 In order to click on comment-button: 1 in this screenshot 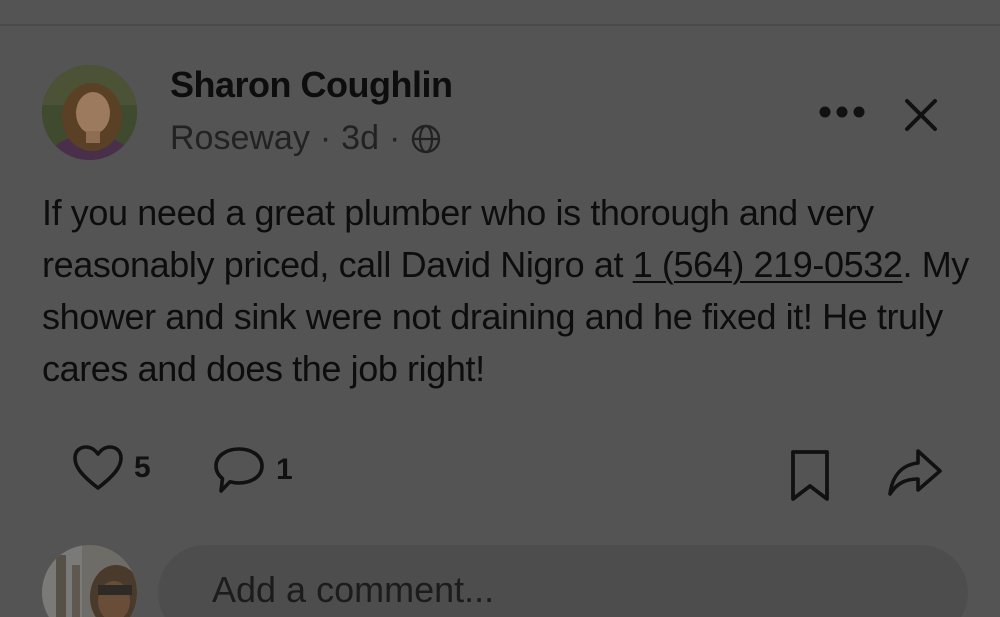, I will do `click(252, 470)`.